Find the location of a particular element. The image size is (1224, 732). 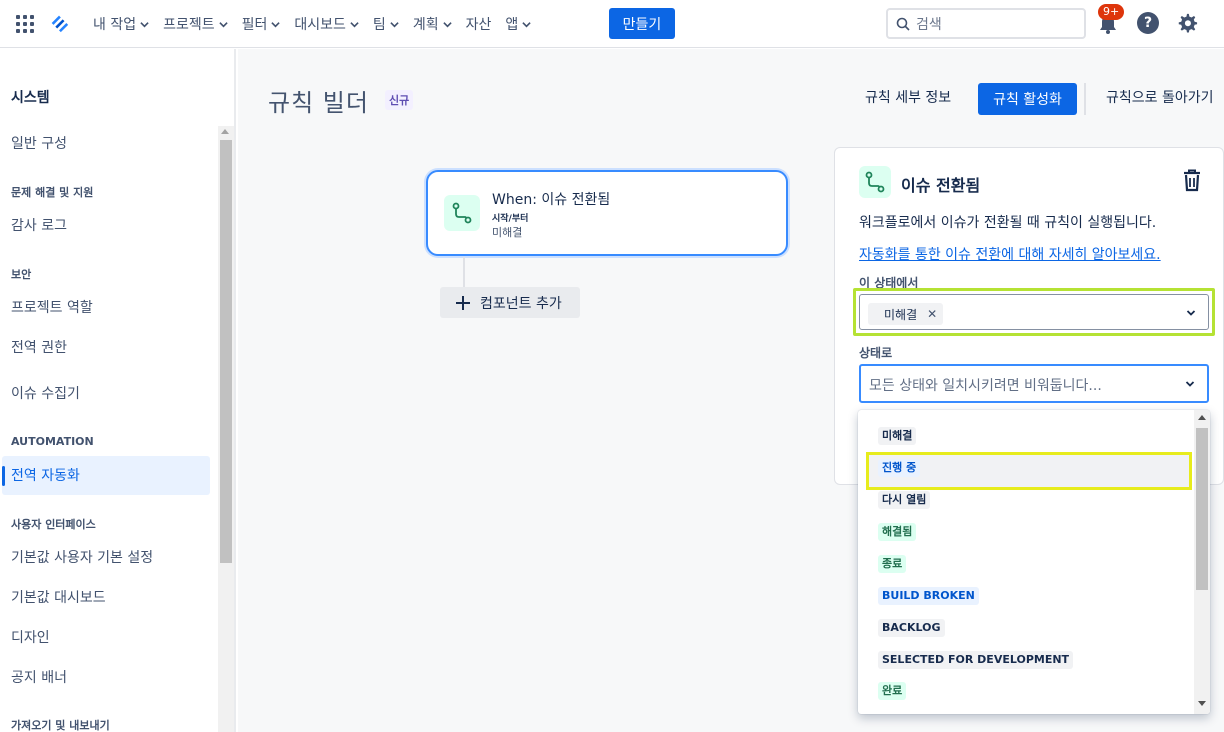

nav-label: 대시보드 is located at coordinates (320, 25).